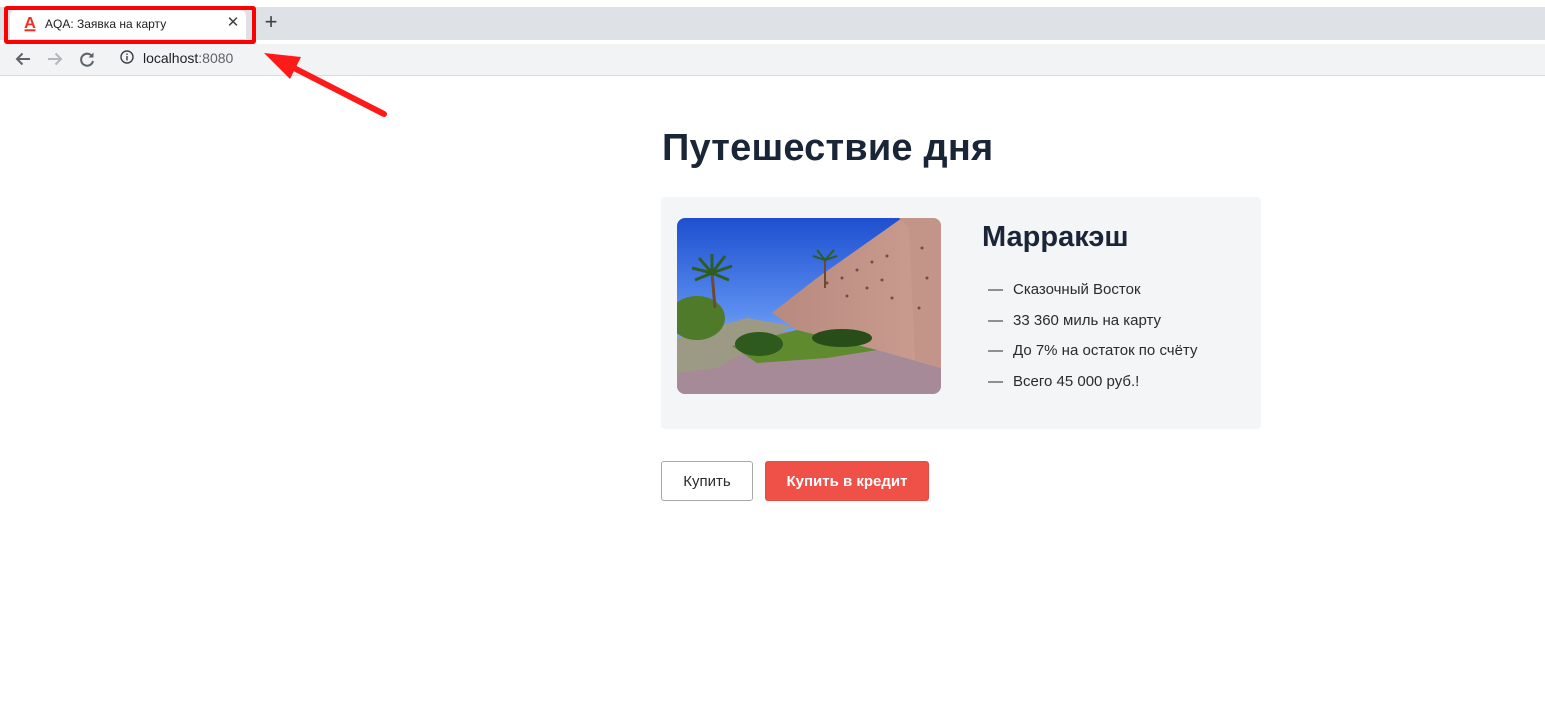  What do you see at coordinates (171, 58) in the screenshot?
I see `url-host: localhost` at bounding box center [171, 58].